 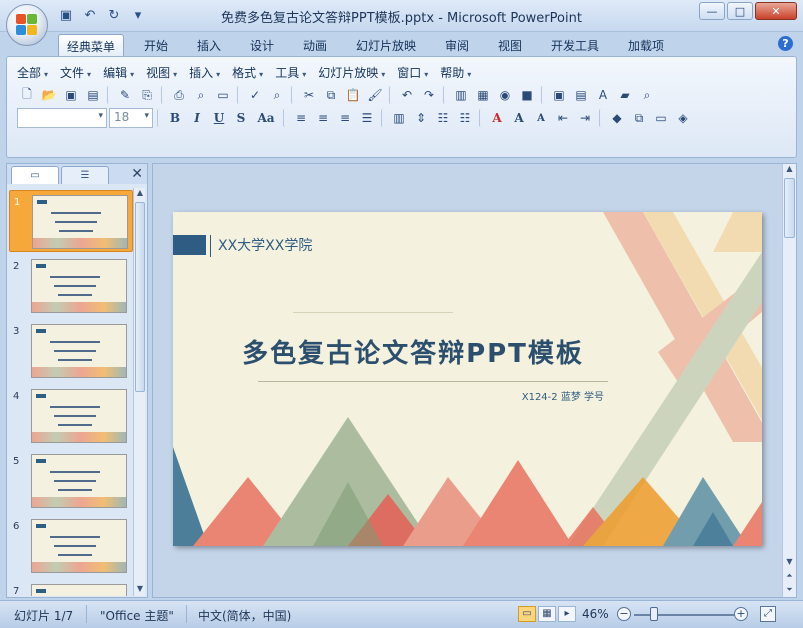 I want to click on shadow-button: S, so click(x=241, y=118).